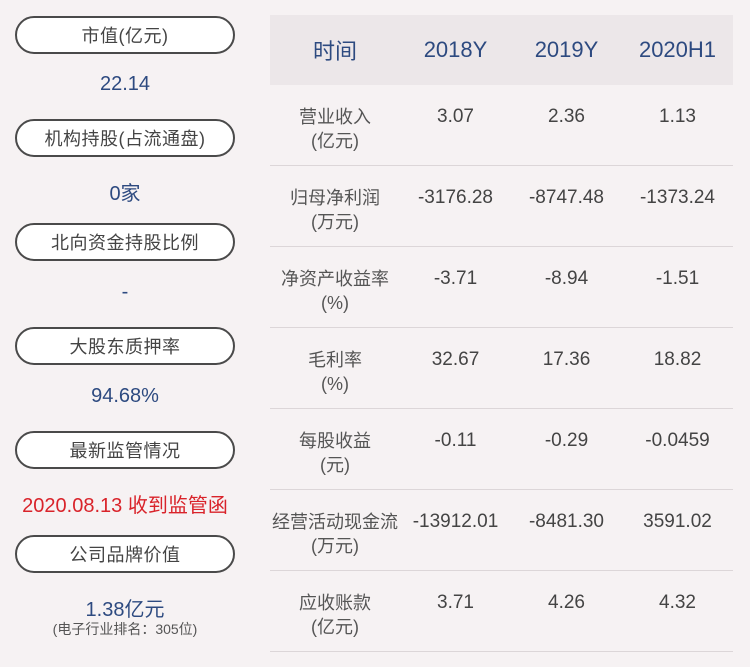 Image resolution: width=750 pixels, height=667 pixels. What do you see at coordinates (677, 521) in the screenshot?
I see `table-cell: 3591.02` at bounding box center [677, 521].